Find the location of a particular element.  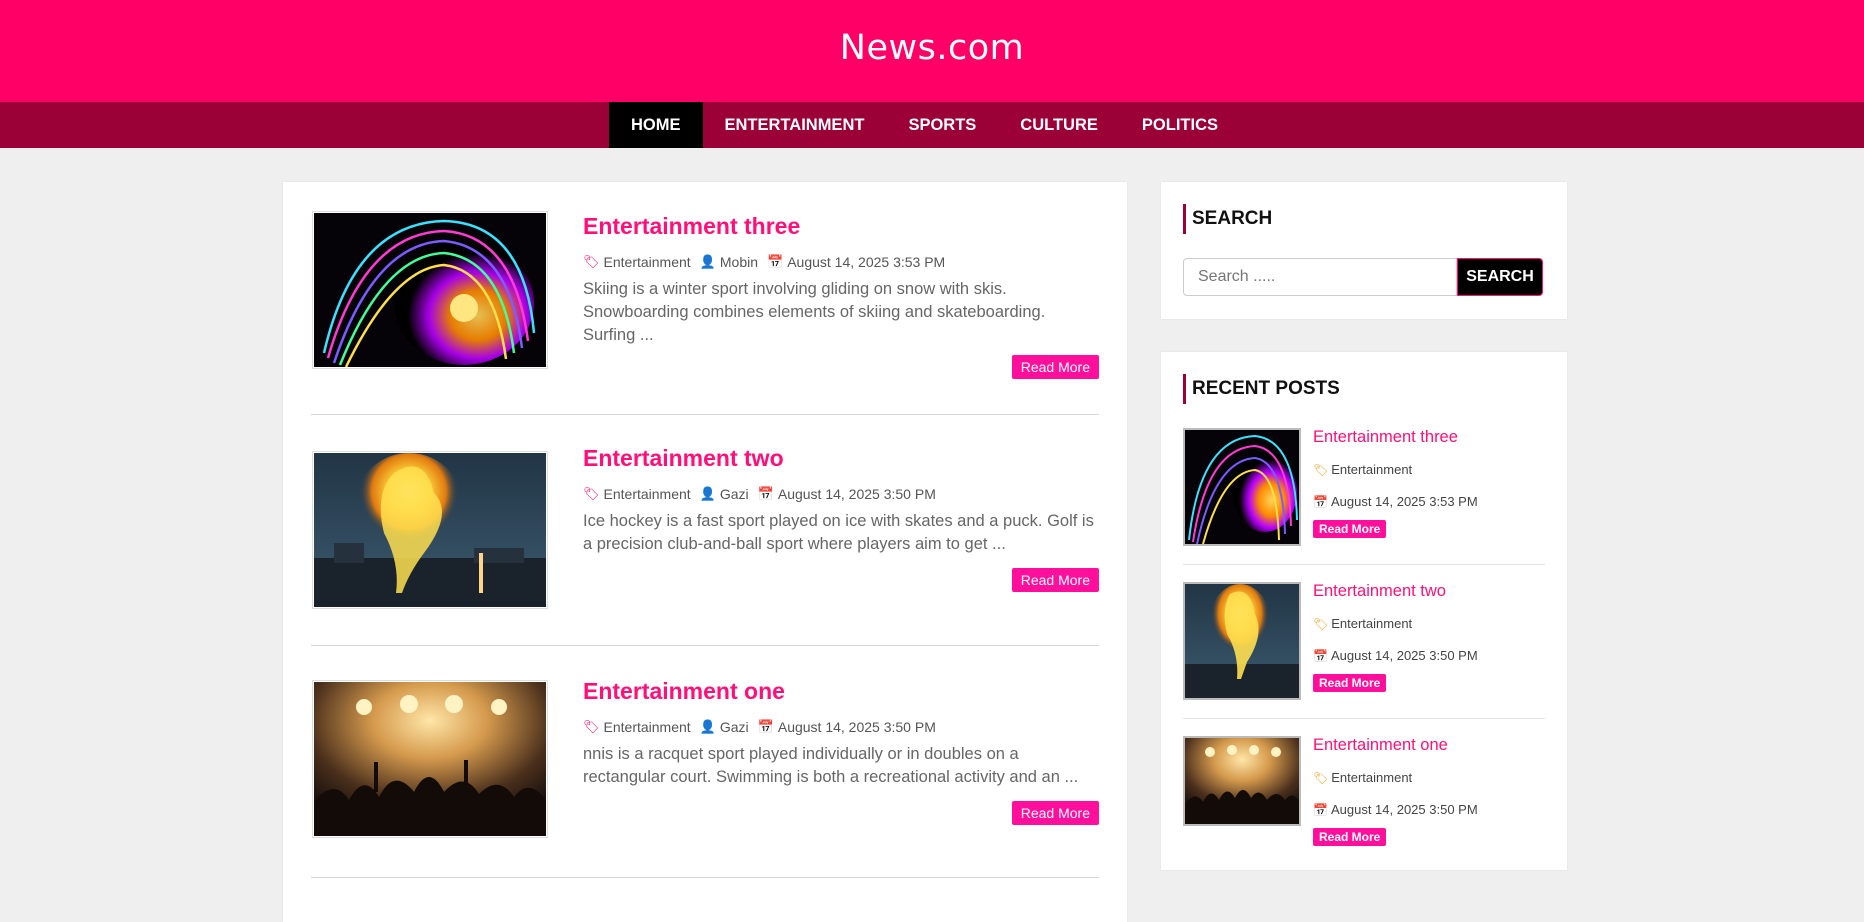

article-title: Entertainment two is located at coordinates (841, 458).